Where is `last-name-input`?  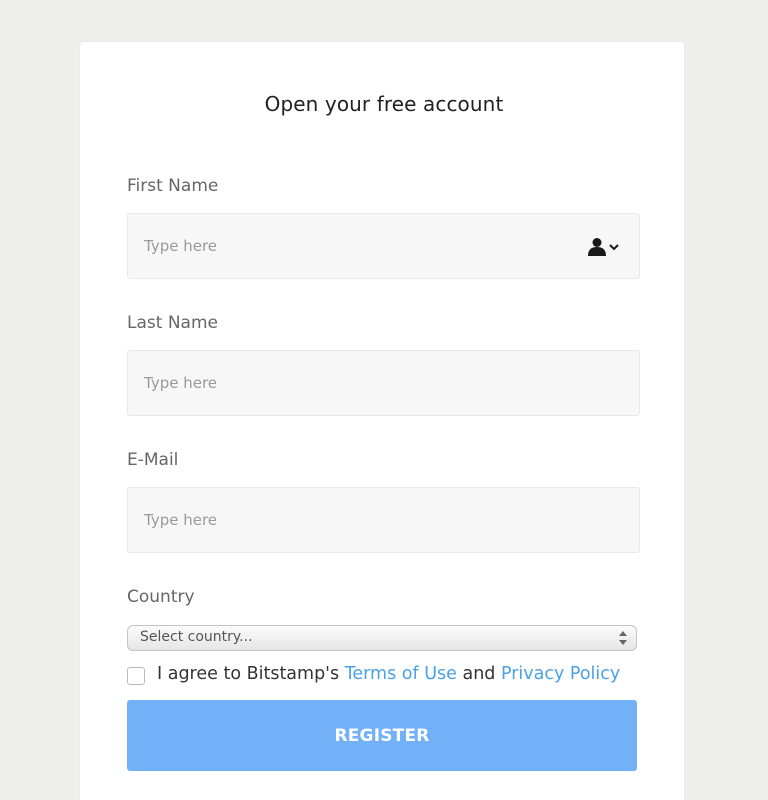 last-name-input is located at coordinates (383, 383).